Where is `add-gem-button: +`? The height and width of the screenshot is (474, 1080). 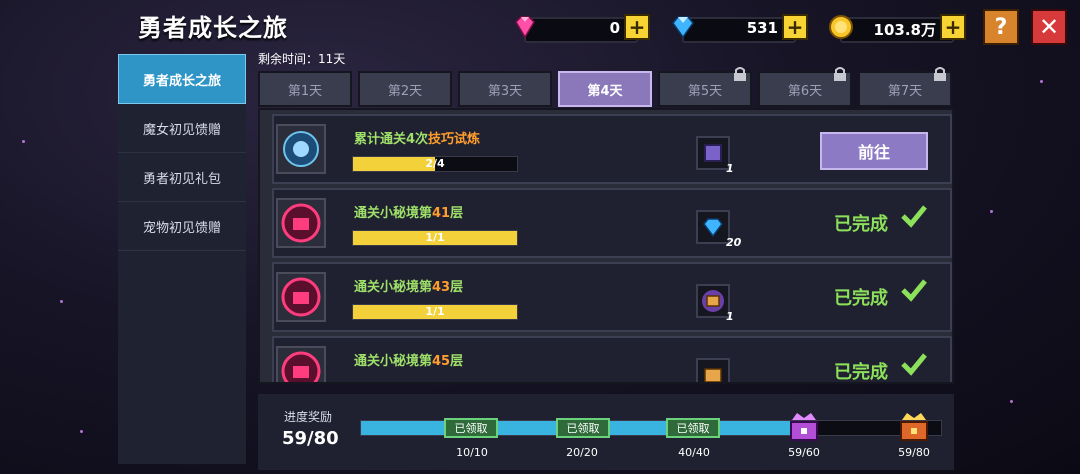 add-gem-button: + is located at coordinates (637, 27).